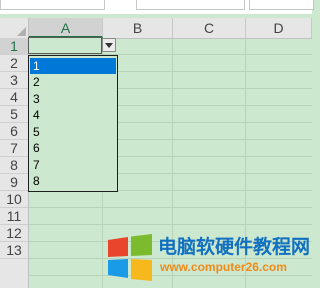 This screenshot has height=288, width=320. Describe the element at coordinates (14, 46) in the screenshot. I see `row-header-1: 1` at that location.